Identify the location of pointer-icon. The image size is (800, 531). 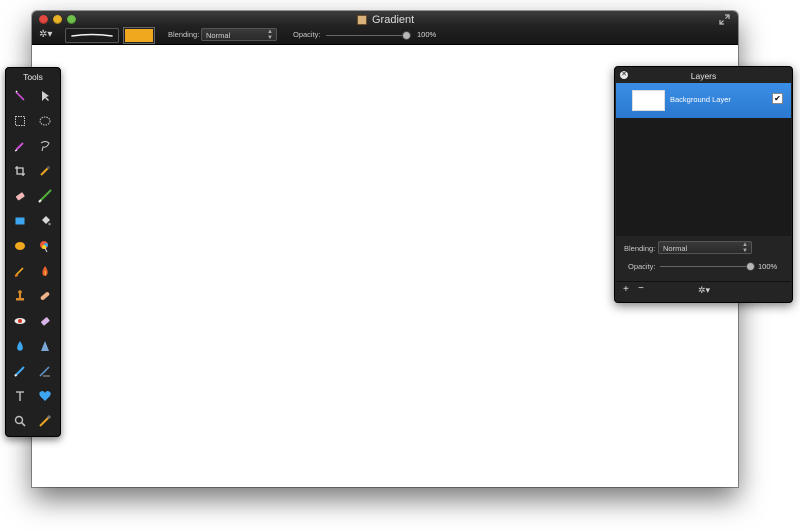
(45, 96).